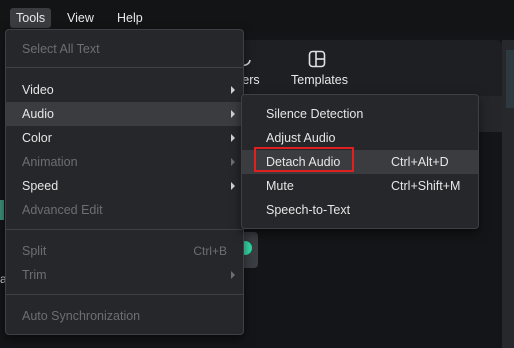  Describe the element at coordinates (38, 90) in the screenshot. I see `menu-item-label: Video` at that location.